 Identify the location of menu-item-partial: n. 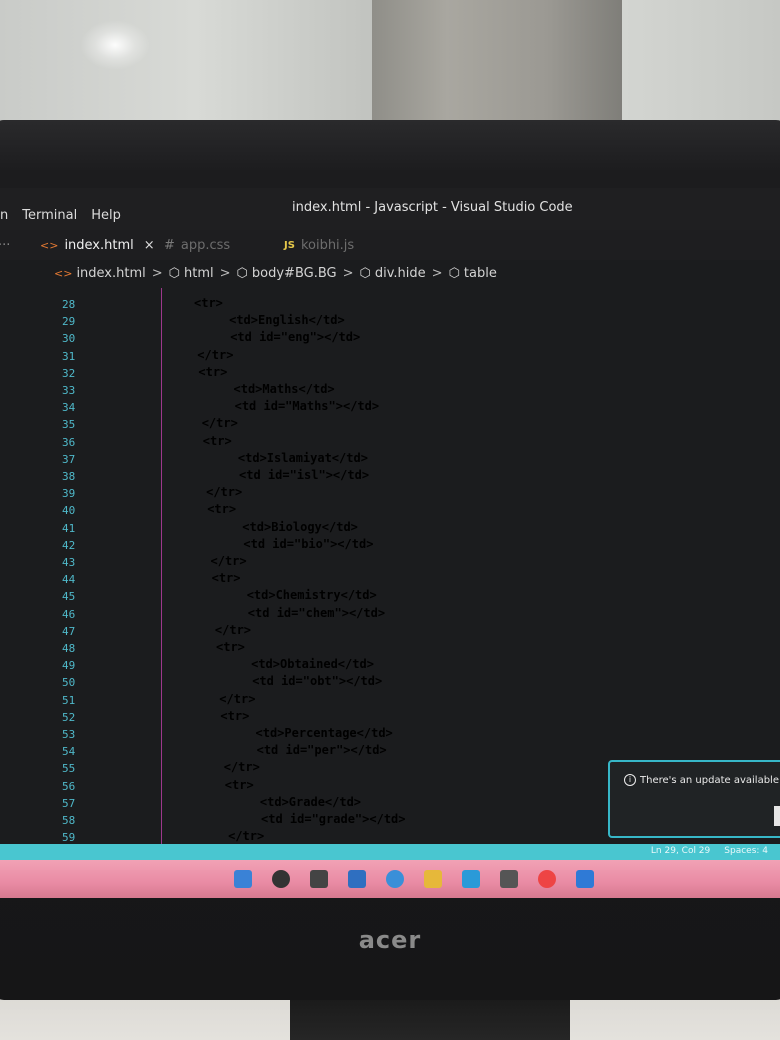
(4, 215).